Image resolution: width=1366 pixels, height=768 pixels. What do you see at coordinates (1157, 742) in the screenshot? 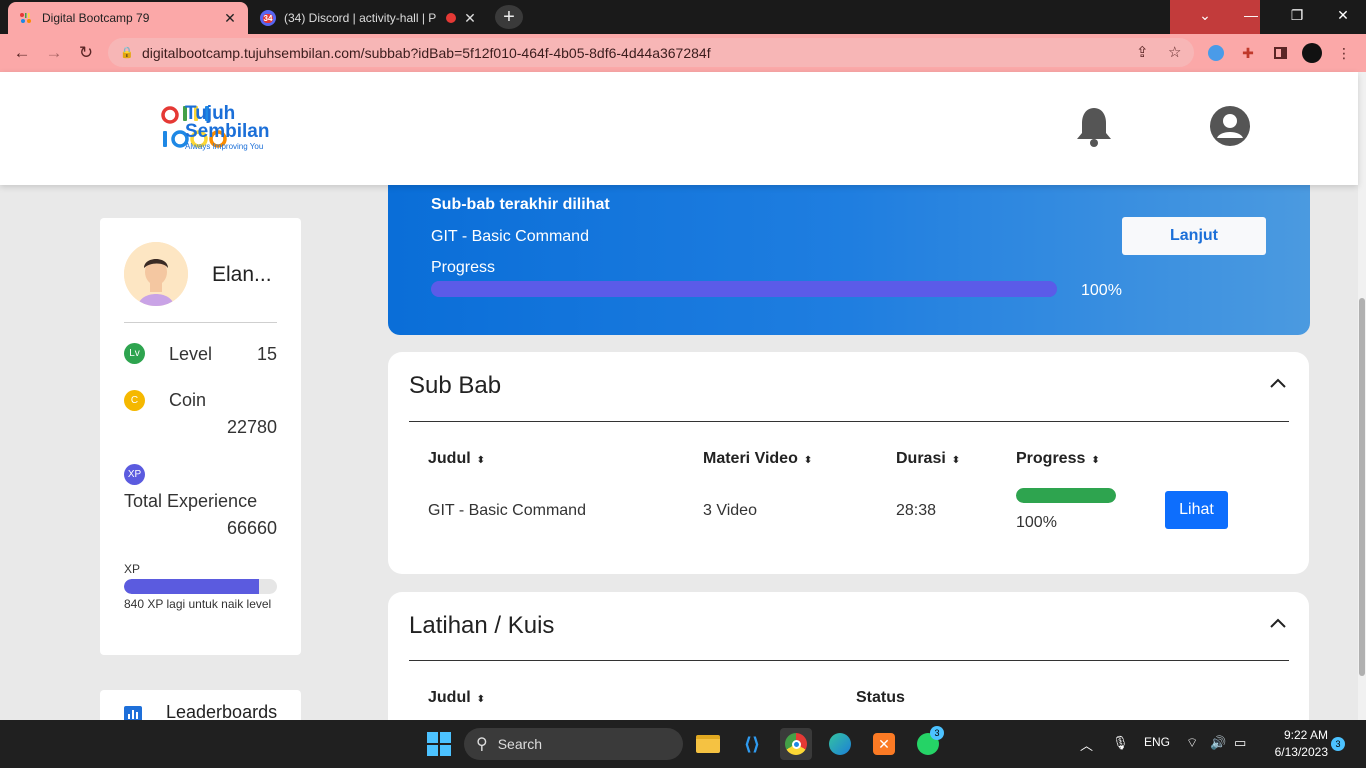
I see `language-indicator: ENG` at bounding box center [1157, 742].